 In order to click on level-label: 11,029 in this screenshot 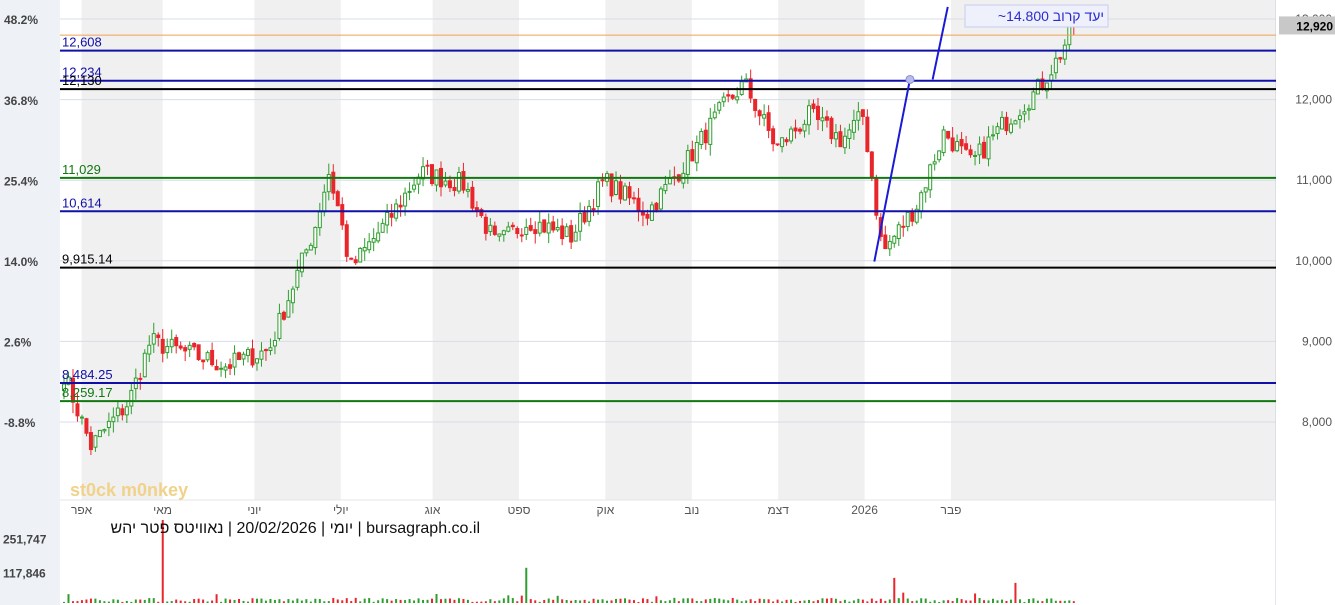, I will do `click(81, 169)`.